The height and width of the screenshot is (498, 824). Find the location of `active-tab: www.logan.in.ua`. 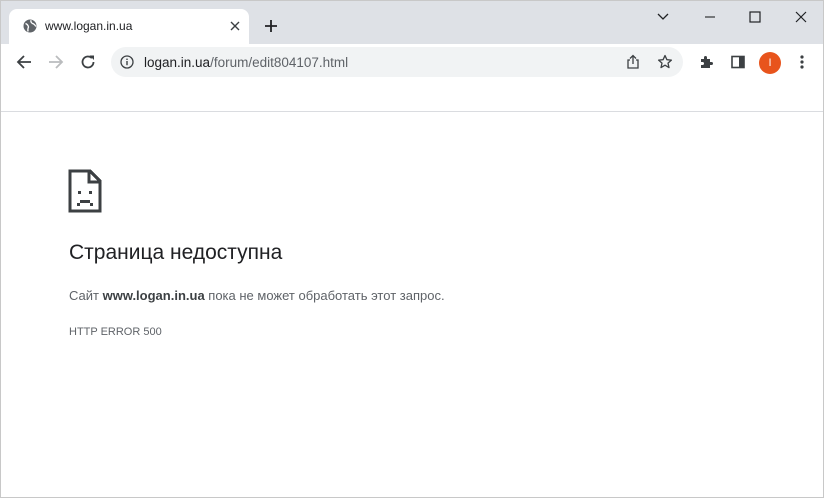

active-tab: www.logan.in.ua is located at coordinates (129, 26).